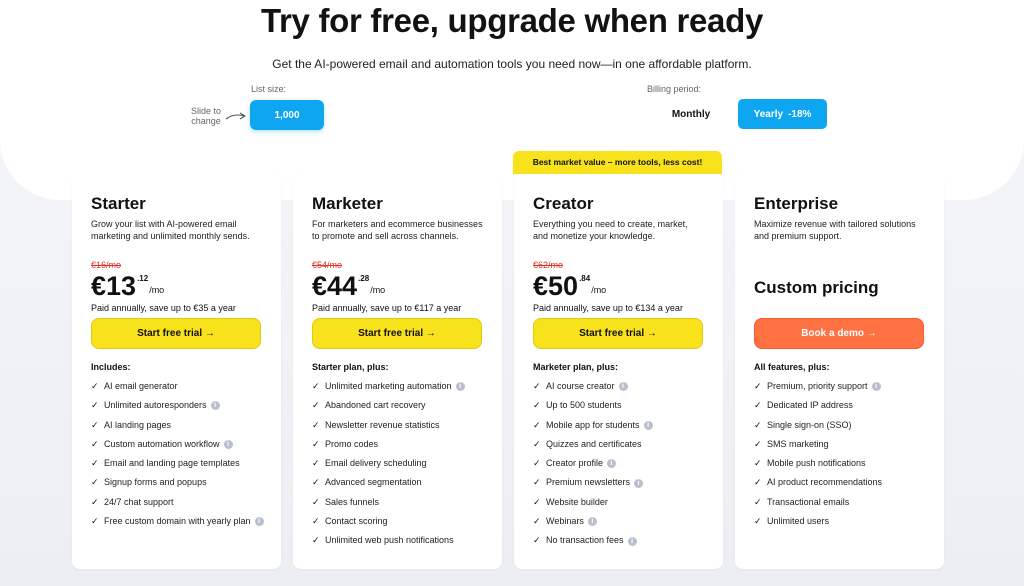 The height and width of the screenshot is (586, 1024). I want to click on savings-note: Paid annually, save up to €117 a year, so click(387, 308).